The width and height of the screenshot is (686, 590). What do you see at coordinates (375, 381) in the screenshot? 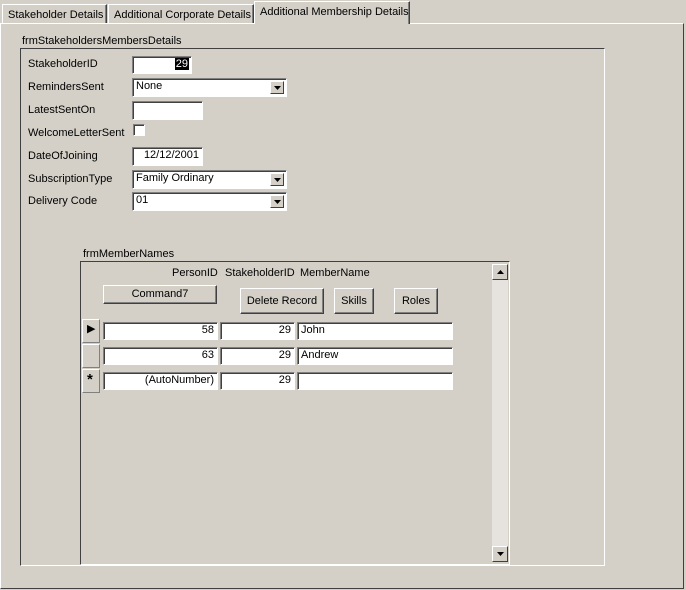
I see `new-row-member-name` at bounding box center [375, 381].